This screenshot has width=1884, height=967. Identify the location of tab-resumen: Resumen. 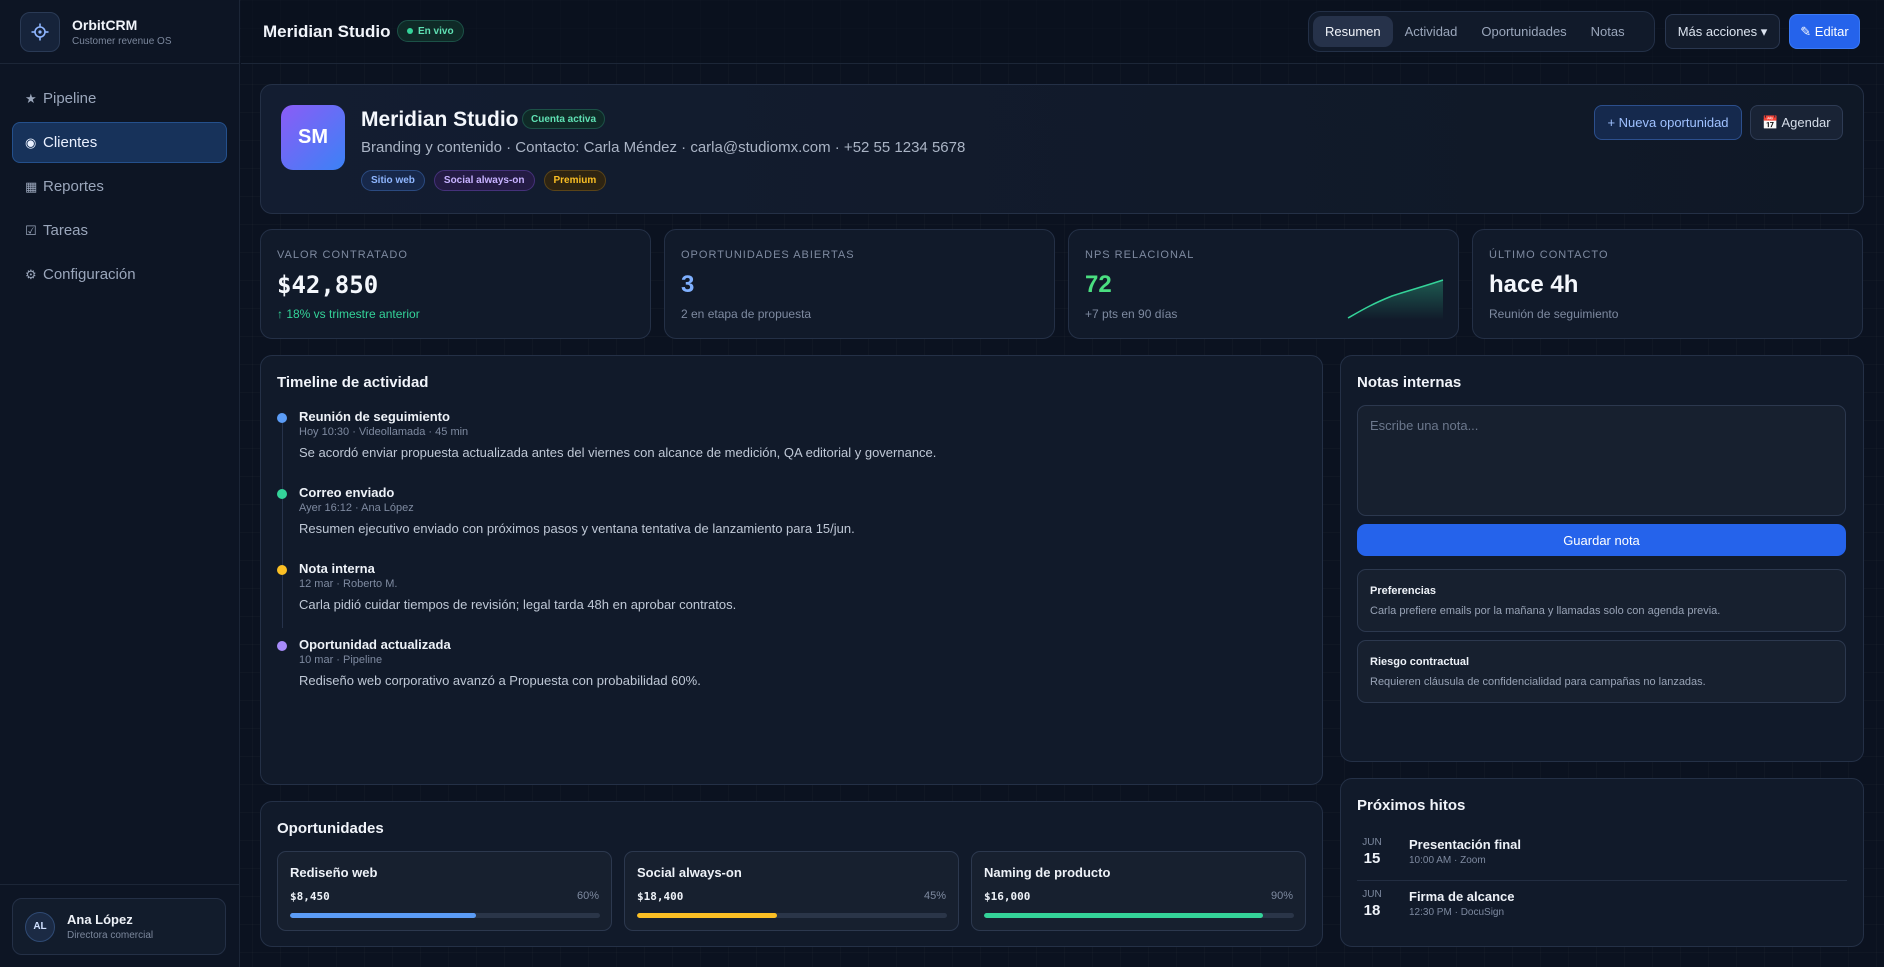
(1353, 31).